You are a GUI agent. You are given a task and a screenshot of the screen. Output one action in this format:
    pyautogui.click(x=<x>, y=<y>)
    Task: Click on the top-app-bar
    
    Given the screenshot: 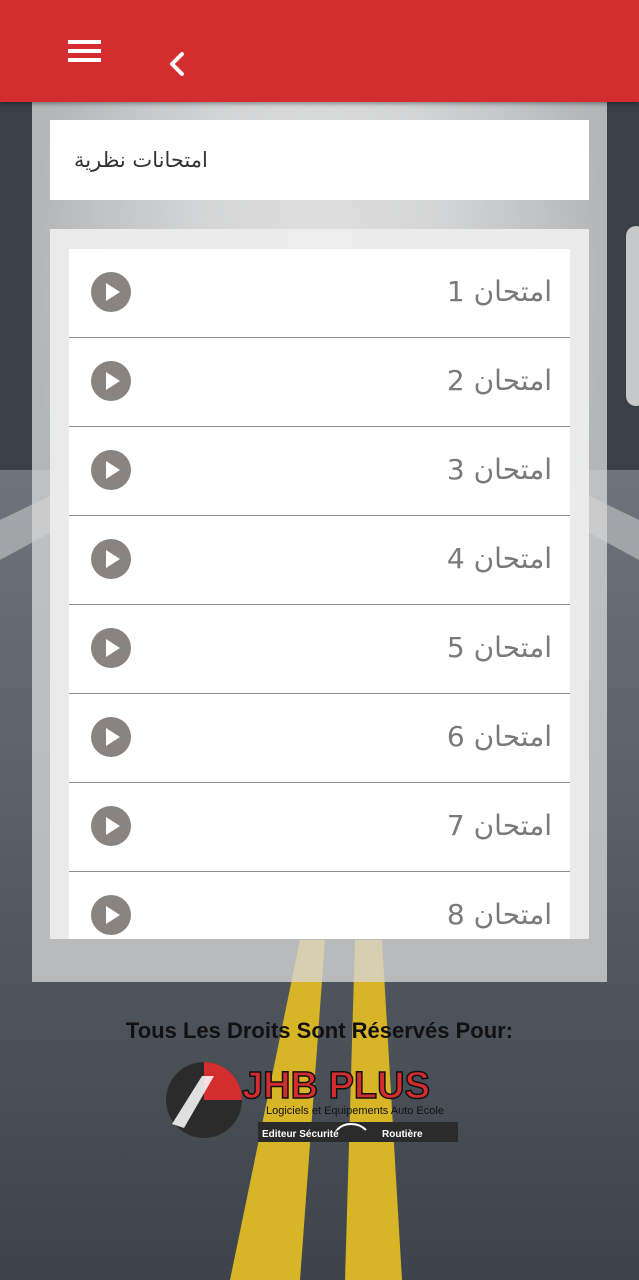 What is the action you would take?
    pyautogui.click(x=319, y=51)
    